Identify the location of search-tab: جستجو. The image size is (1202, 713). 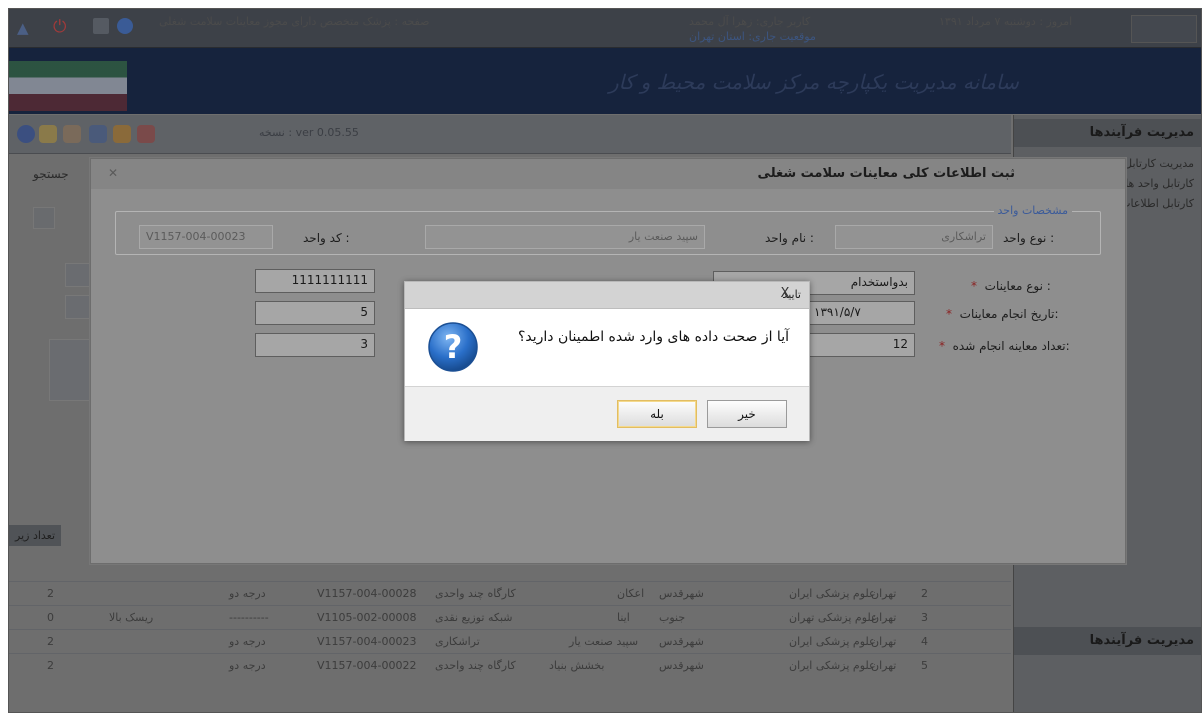
(51, 174).